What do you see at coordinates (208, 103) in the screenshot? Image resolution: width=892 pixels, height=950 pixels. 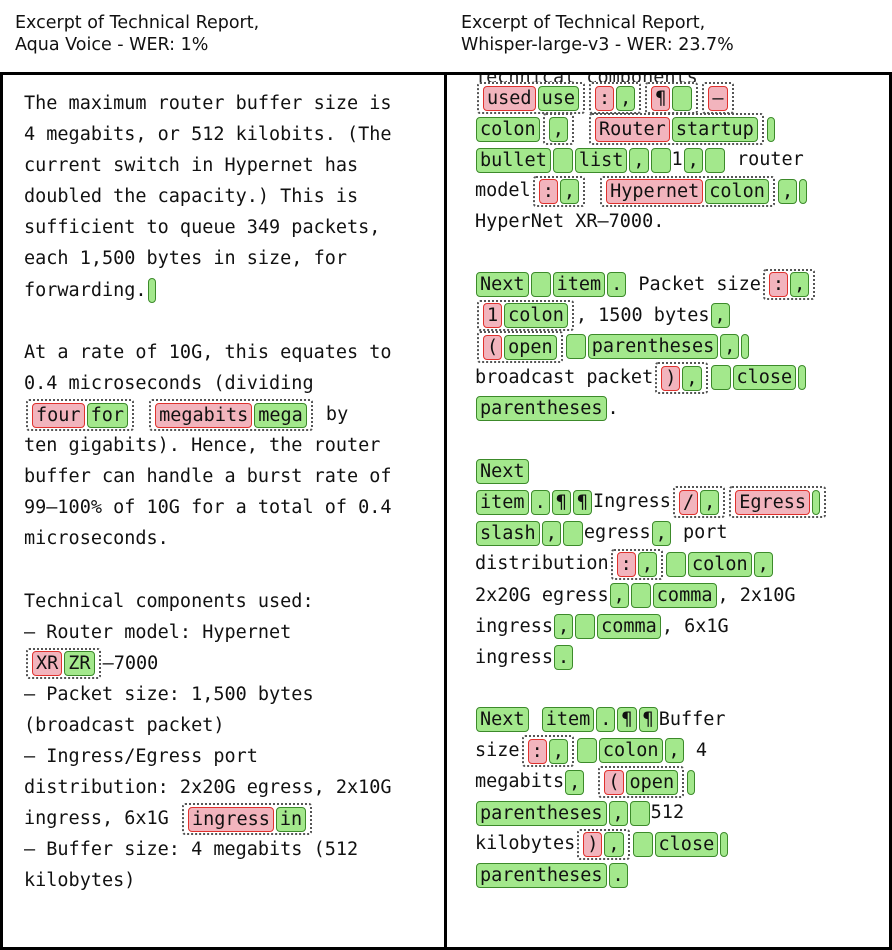 I see `text-line: The maximum router buffer size is` at bounding box center [208, 103].